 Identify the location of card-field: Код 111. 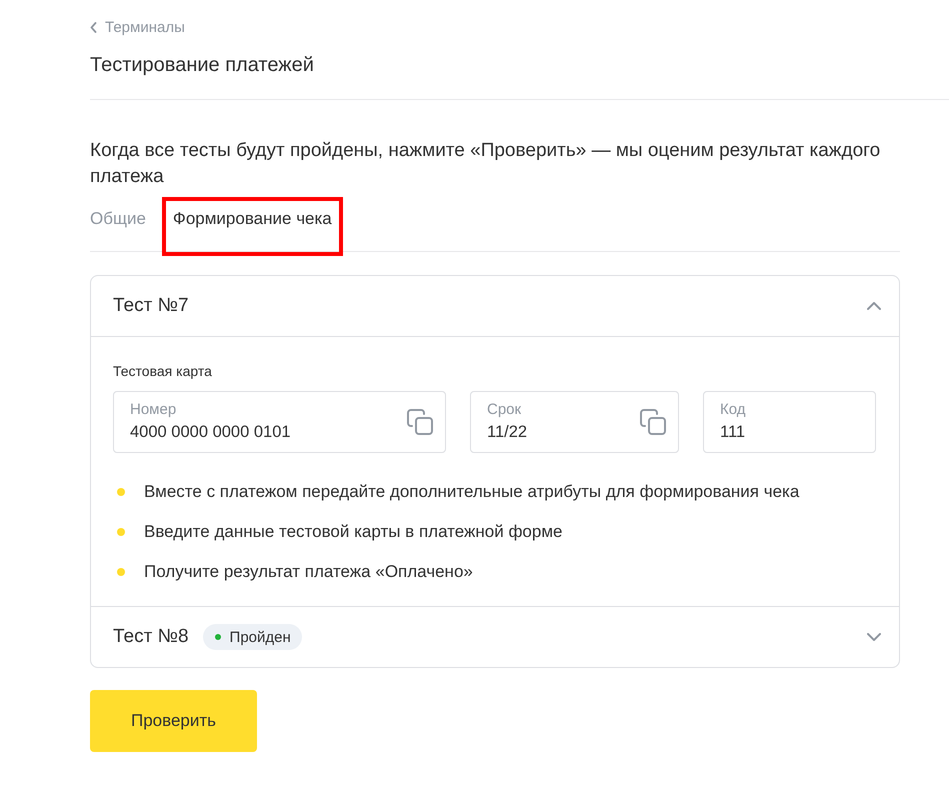
(789, 422).